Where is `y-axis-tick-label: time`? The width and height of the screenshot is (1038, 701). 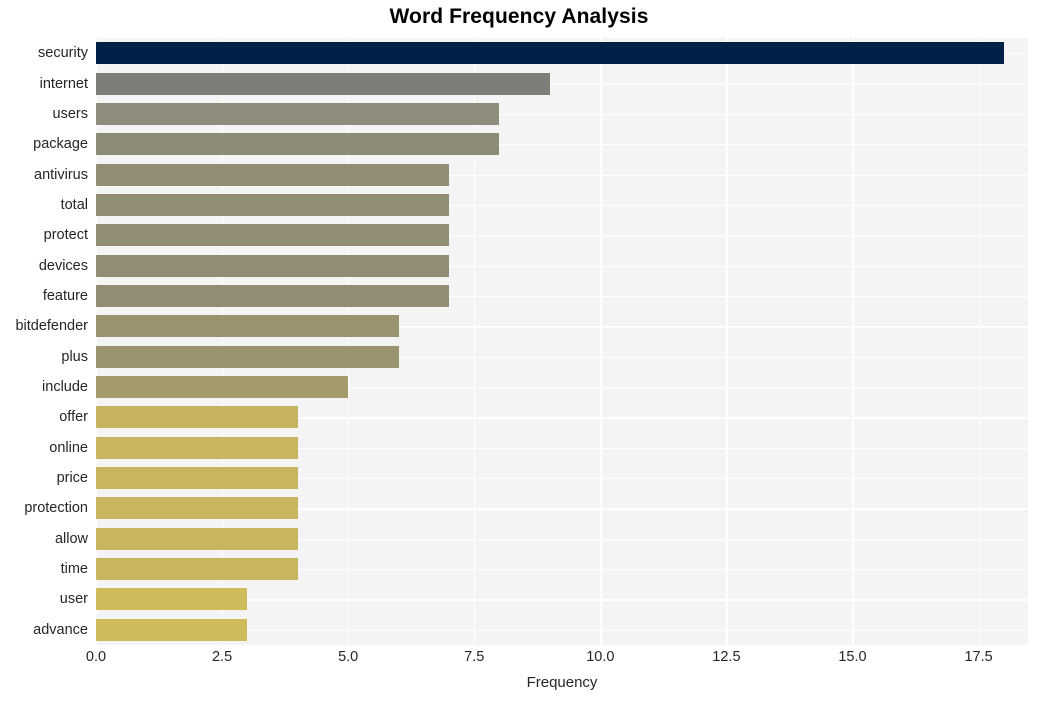
y-axis-tick-label: time is located at coordinates (74, 569).